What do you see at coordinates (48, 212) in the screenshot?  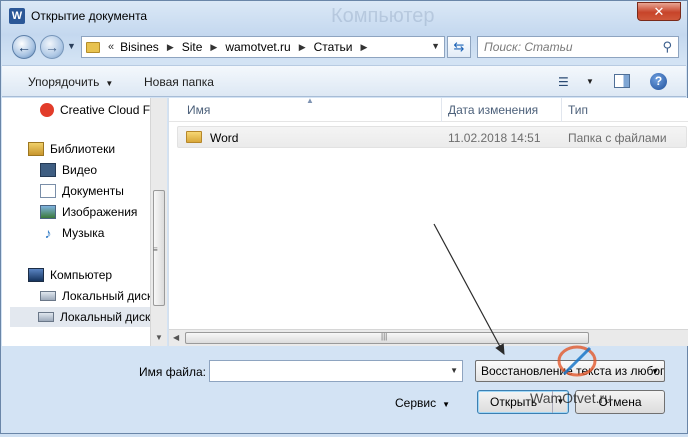 I see `pictures-icon` at bounding box center [48, 212].